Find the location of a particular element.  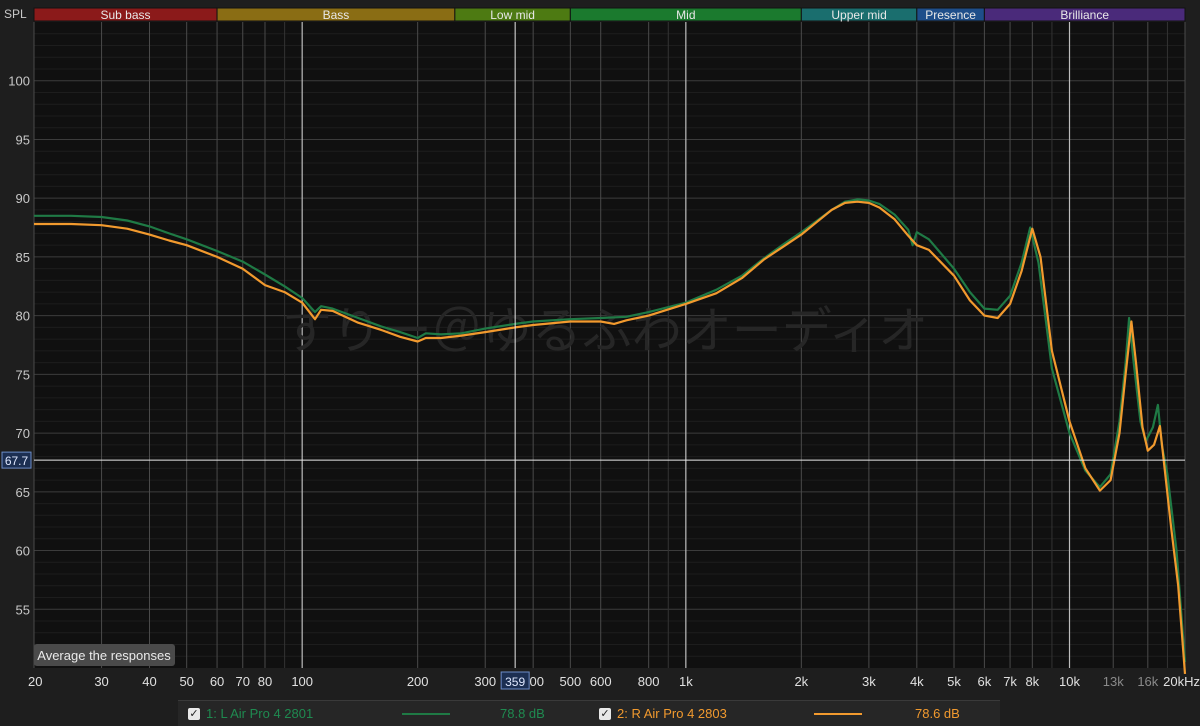

cursor-y-readout: 67.7 is located at coordinates (17, 461).